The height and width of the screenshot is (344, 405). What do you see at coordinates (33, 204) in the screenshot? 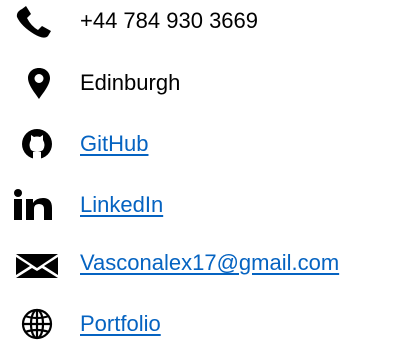
I see `linkedin-icon` at bounding box center [33, 204].